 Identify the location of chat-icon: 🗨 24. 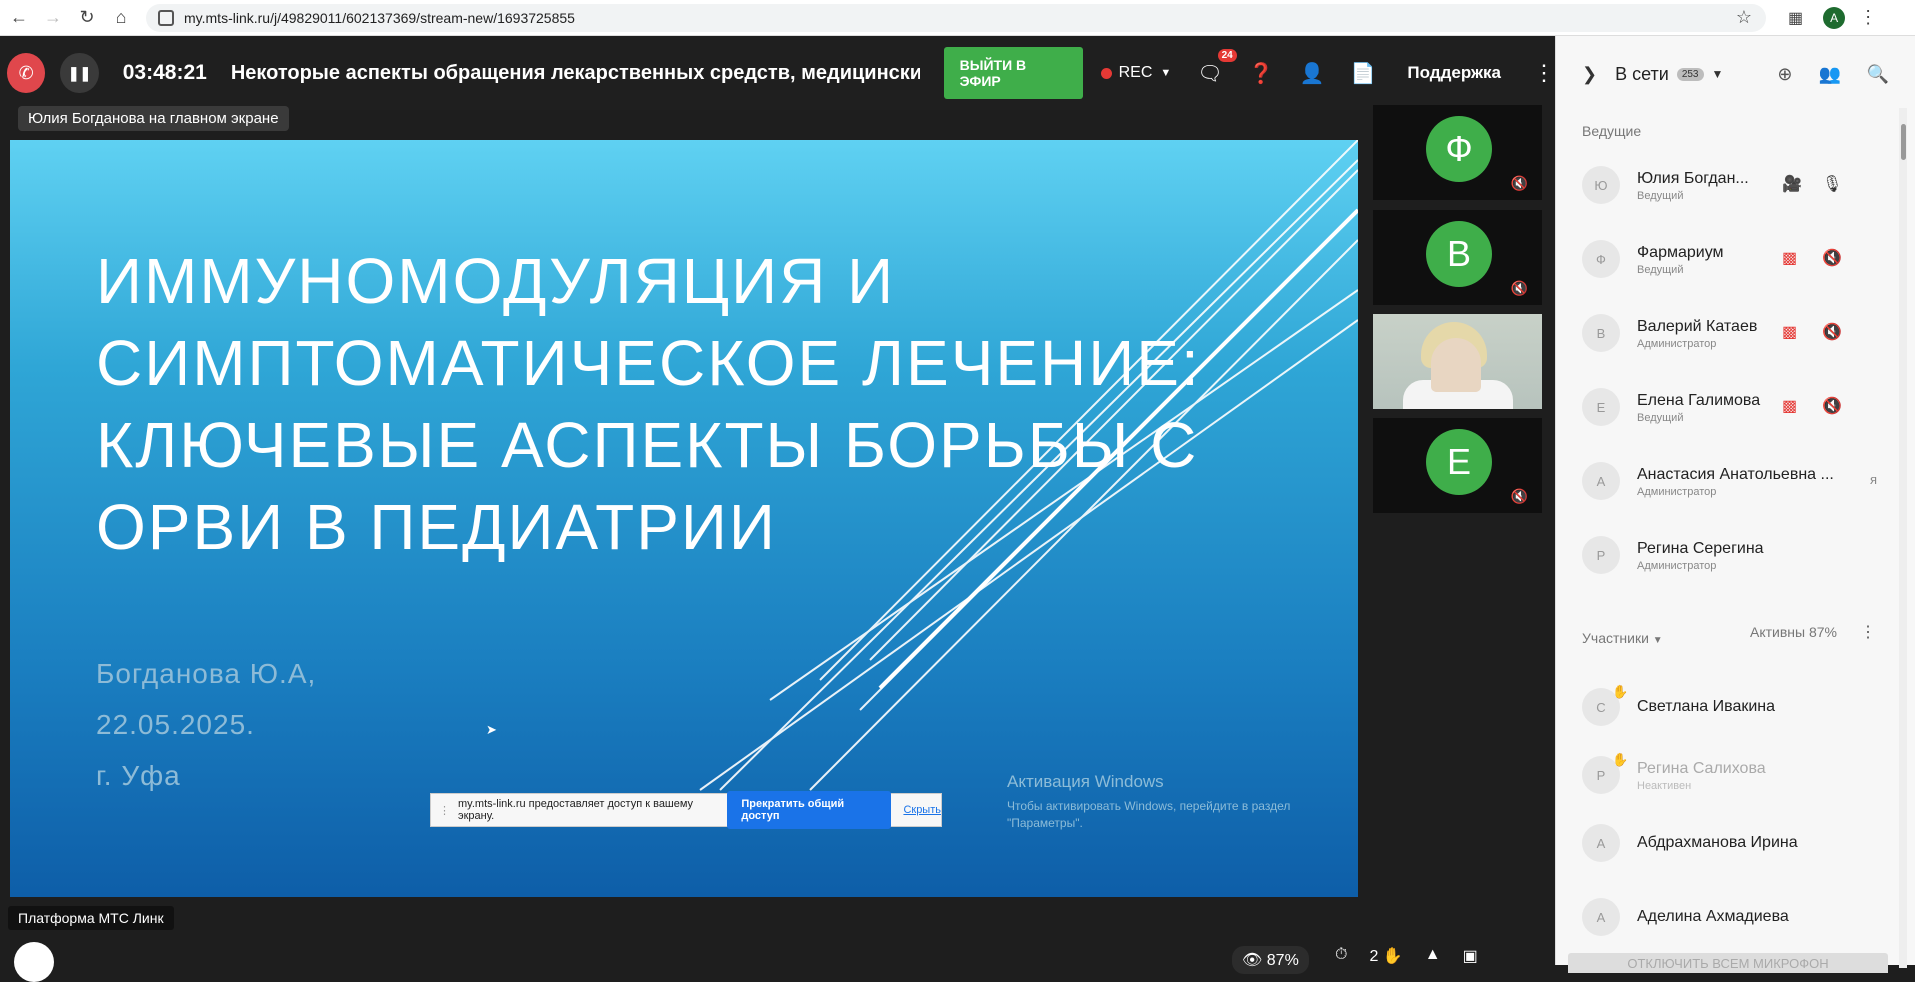
(1217, 67).